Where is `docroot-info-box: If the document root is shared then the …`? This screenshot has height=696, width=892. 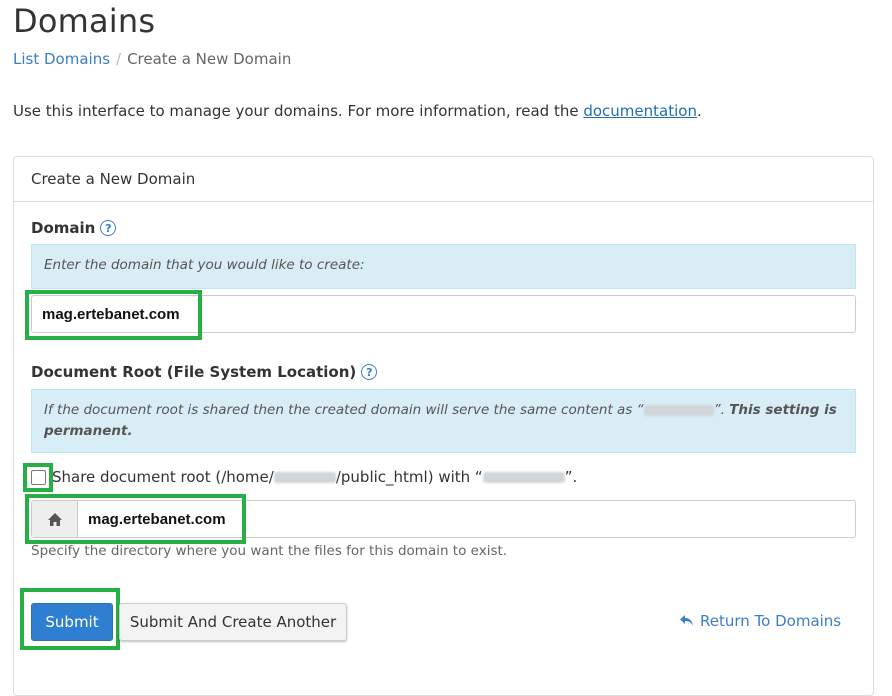 docroot-info-box: If the document root is shared then the … is located at coordinates (443, 421).